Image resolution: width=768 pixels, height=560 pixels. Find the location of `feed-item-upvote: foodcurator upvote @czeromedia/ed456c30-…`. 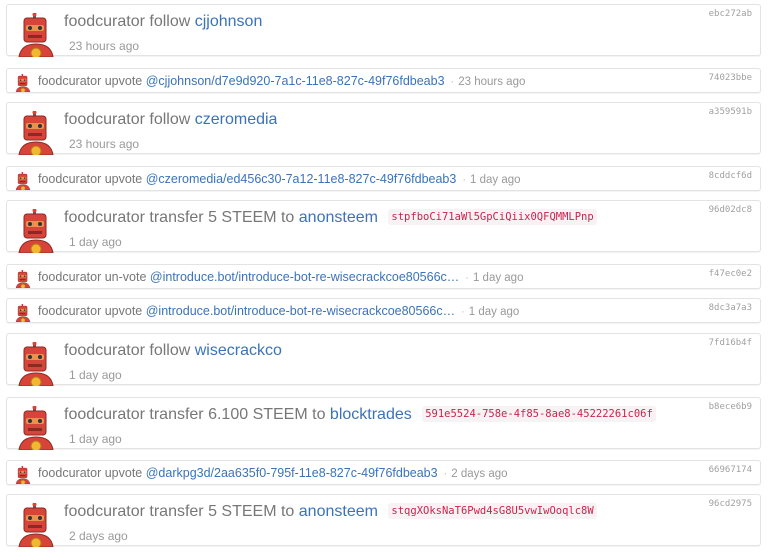

feed-item-upvote: foodcurator upvote @czeromedia/ed456c30-… is located at coordinates (383, 178).